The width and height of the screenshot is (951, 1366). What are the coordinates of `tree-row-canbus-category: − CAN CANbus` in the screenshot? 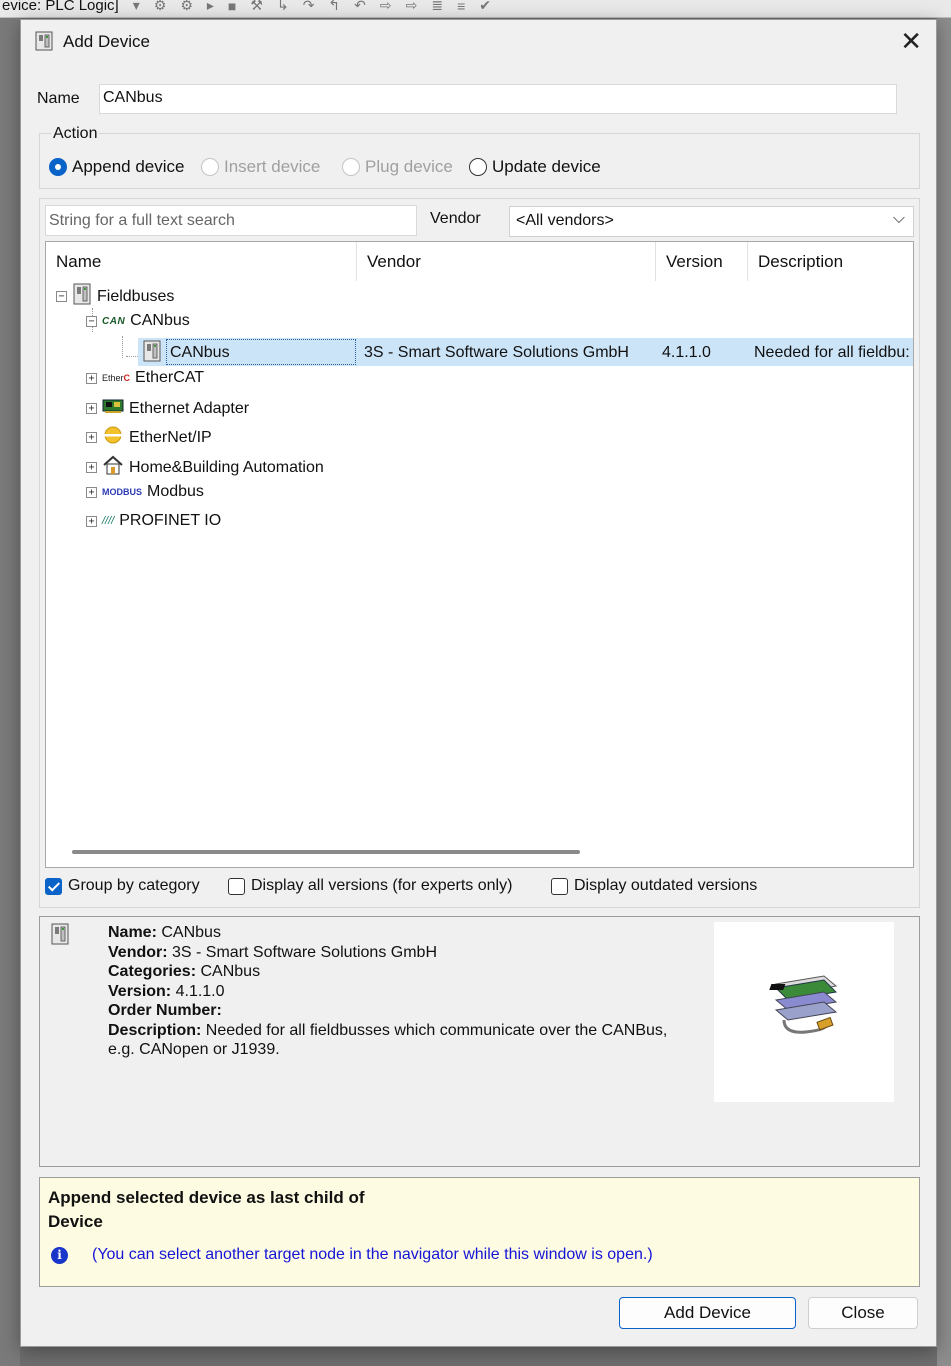 It's located at (479, 324).